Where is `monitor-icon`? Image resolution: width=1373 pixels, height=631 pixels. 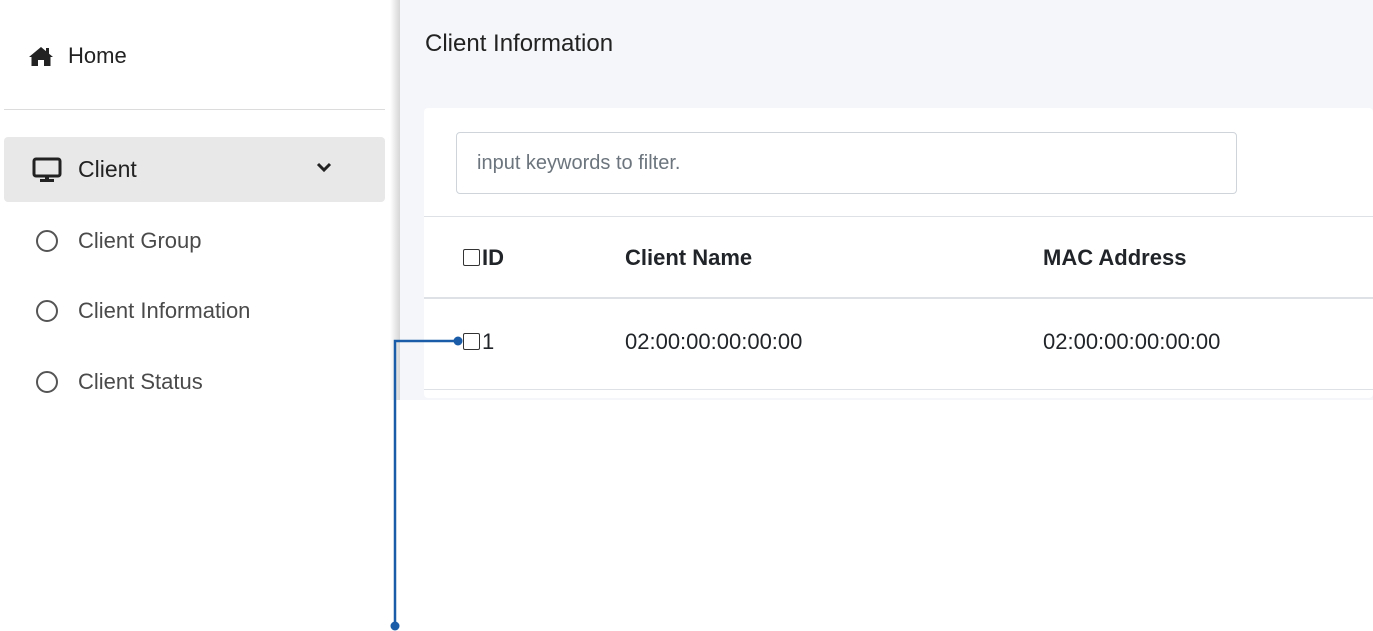 monitor-icon is located at coordinates (48, 170).